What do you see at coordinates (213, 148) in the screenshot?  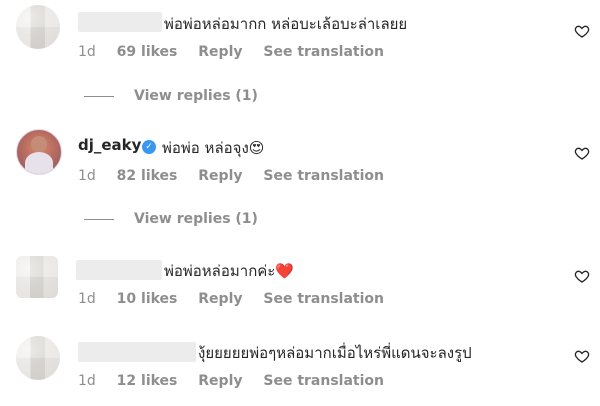 I see `comment-text: พ่อพ่อ หล่อจุง😍` at bounding box center [213, 148].